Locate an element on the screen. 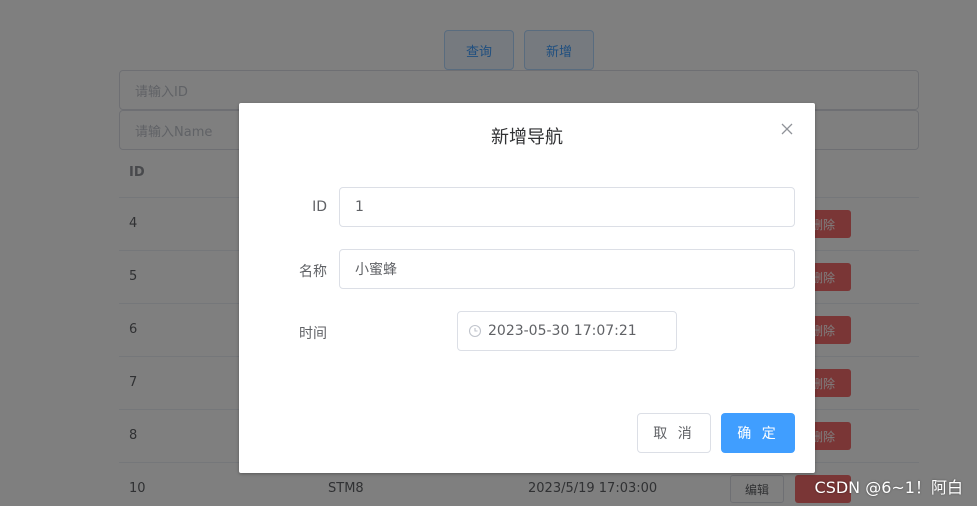 Image resolution: width=977 pixels, height=506 pixels. name-label: 名称 is located at coordinates (313, 272).